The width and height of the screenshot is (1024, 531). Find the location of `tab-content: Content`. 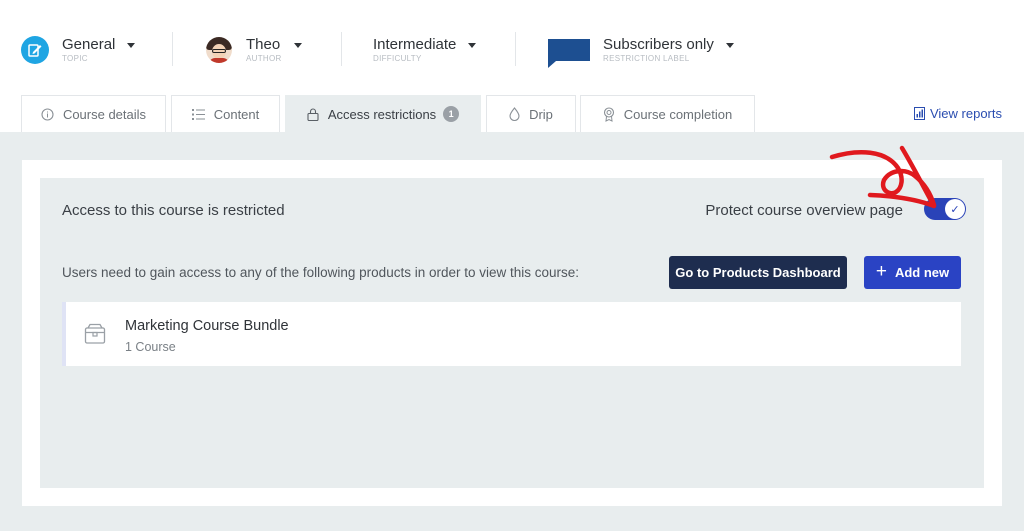

tab-content: Content is located at coordinates (225, 113).